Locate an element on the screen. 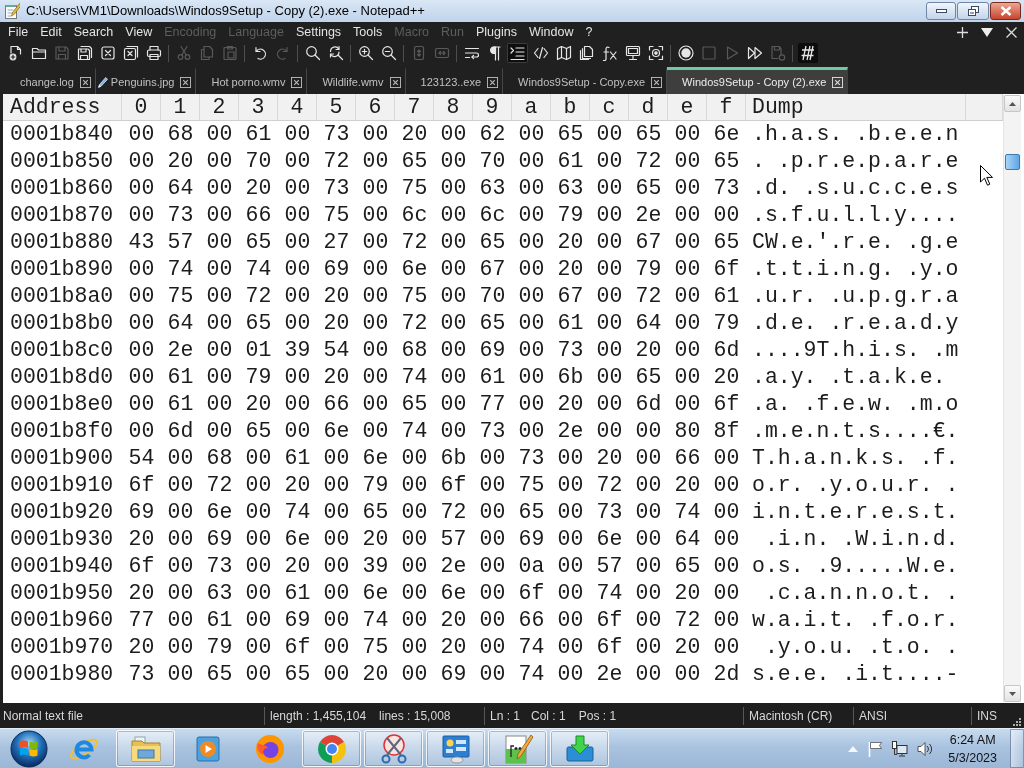 This screenshot has width=1024, height=768. save-all-icon is located at coordinates (84, 53).